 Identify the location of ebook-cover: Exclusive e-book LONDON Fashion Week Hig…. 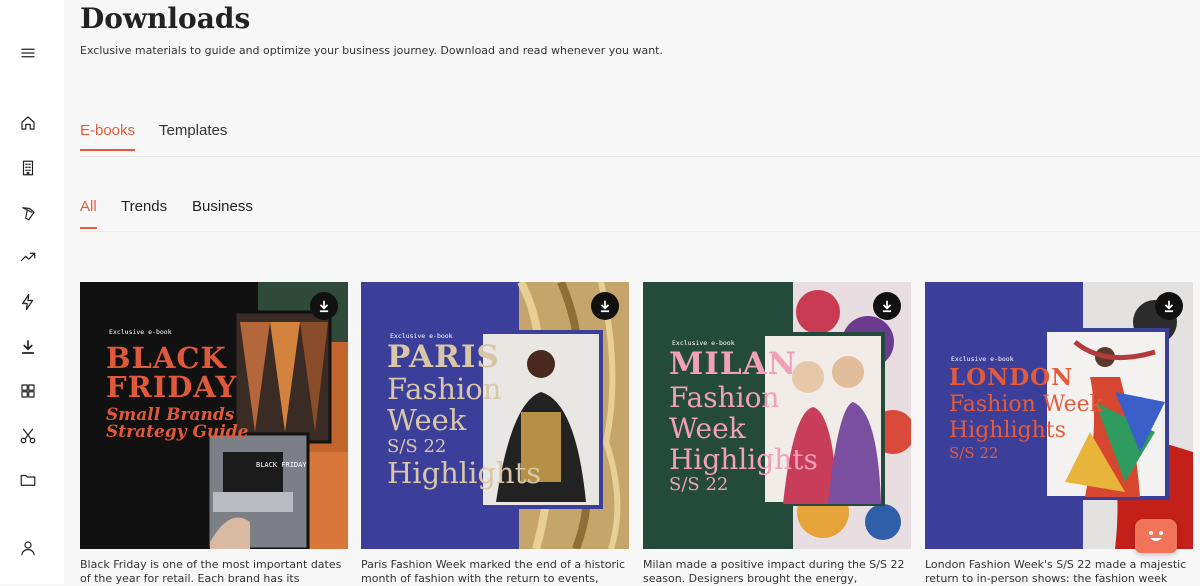
(1059, 415).